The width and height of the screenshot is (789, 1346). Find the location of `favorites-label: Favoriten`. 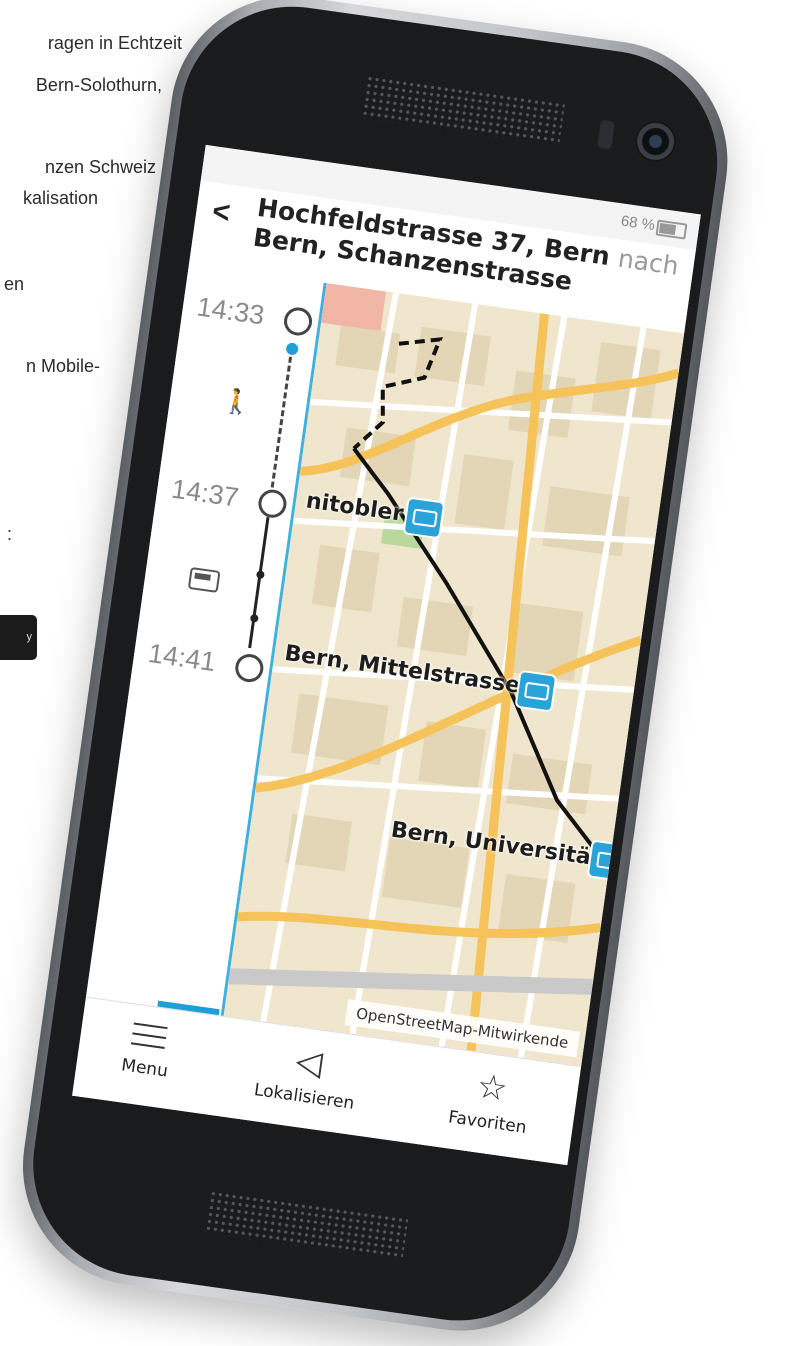

favorites-label: Favoriten is located at coordinates (487, 1123).